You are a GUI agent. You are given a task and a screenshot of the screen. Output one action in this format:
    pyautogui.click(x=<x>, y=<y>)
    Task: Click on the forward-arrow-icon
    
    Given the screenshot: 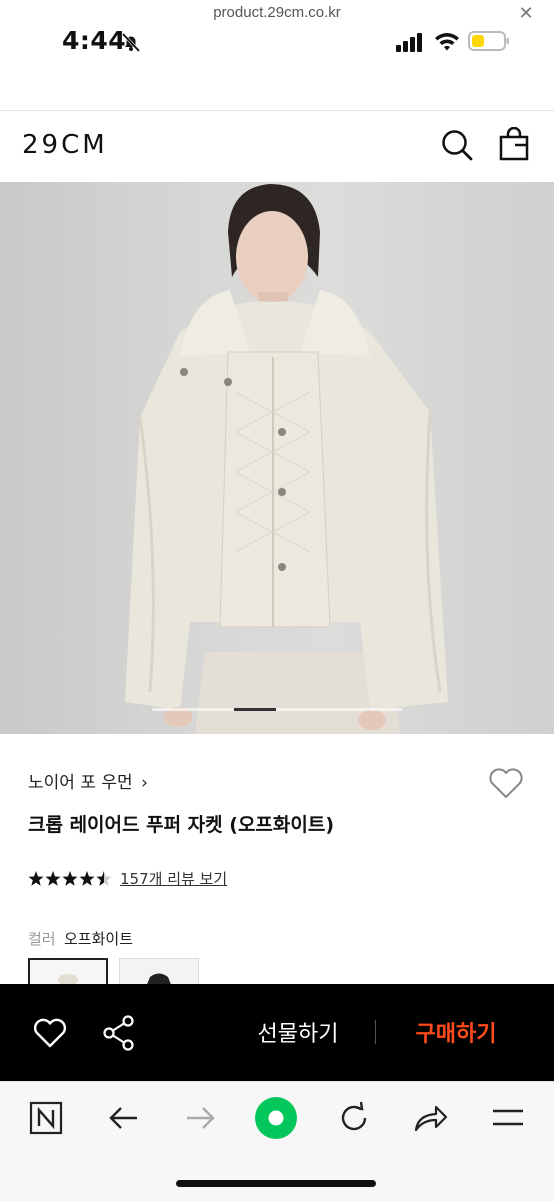 What is the action you would take?
    pyautogui.click(x=200, y=1118)
    